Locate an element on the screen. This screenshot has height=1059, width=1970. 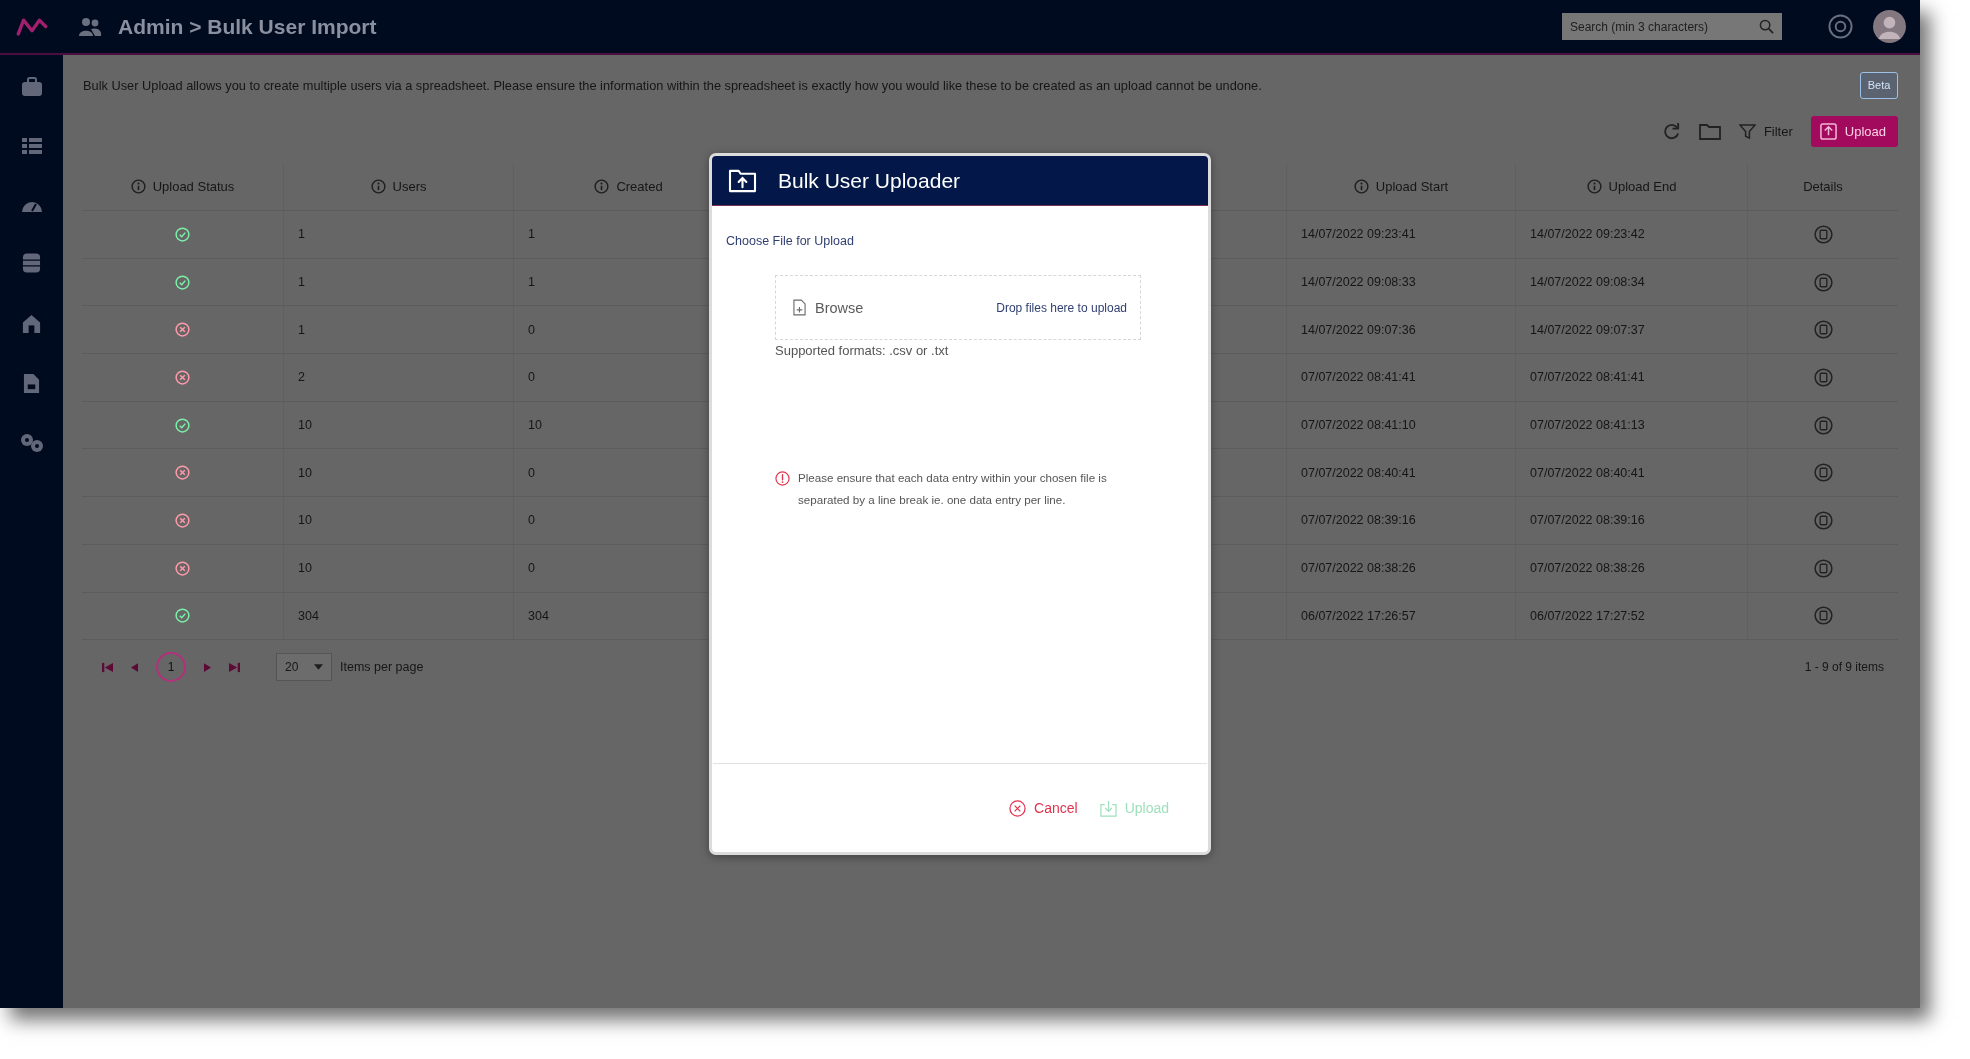
drop-hint: Drop files here to upload is located at coordinates (1061, 307).